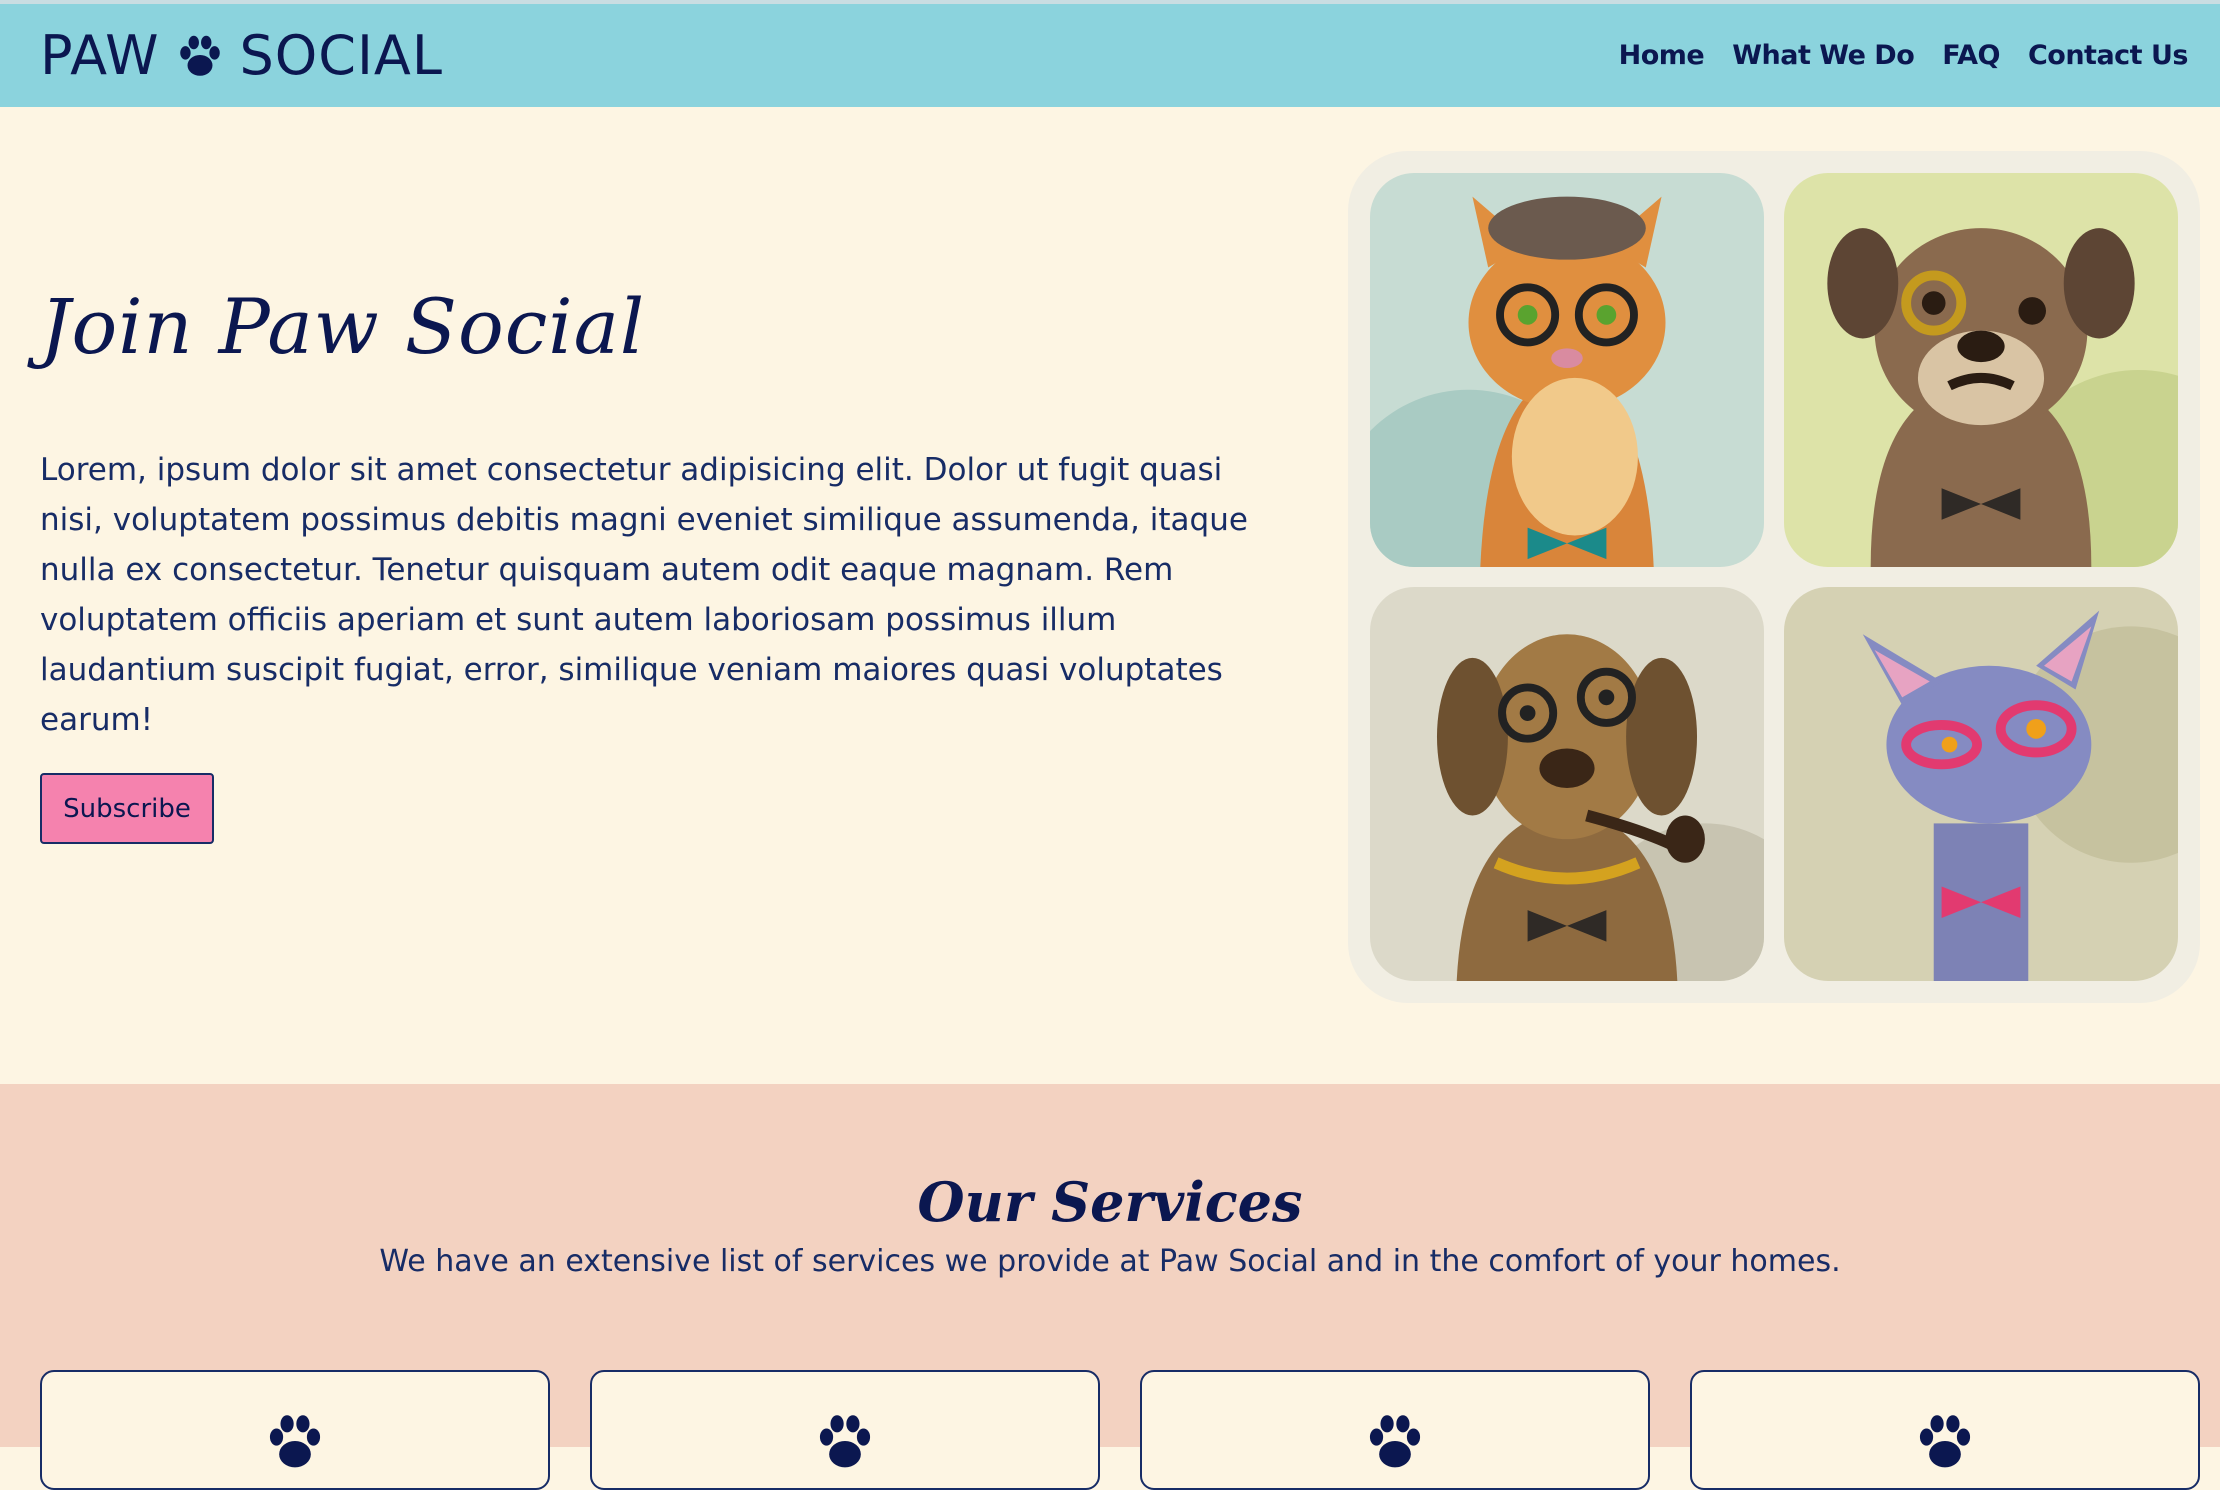 The image size is (2220, 1490). What do you see at coordinates (343, 326) in the screenshot?
I see `hero-title: Join Paw Social` at bounding box center [343, 326].